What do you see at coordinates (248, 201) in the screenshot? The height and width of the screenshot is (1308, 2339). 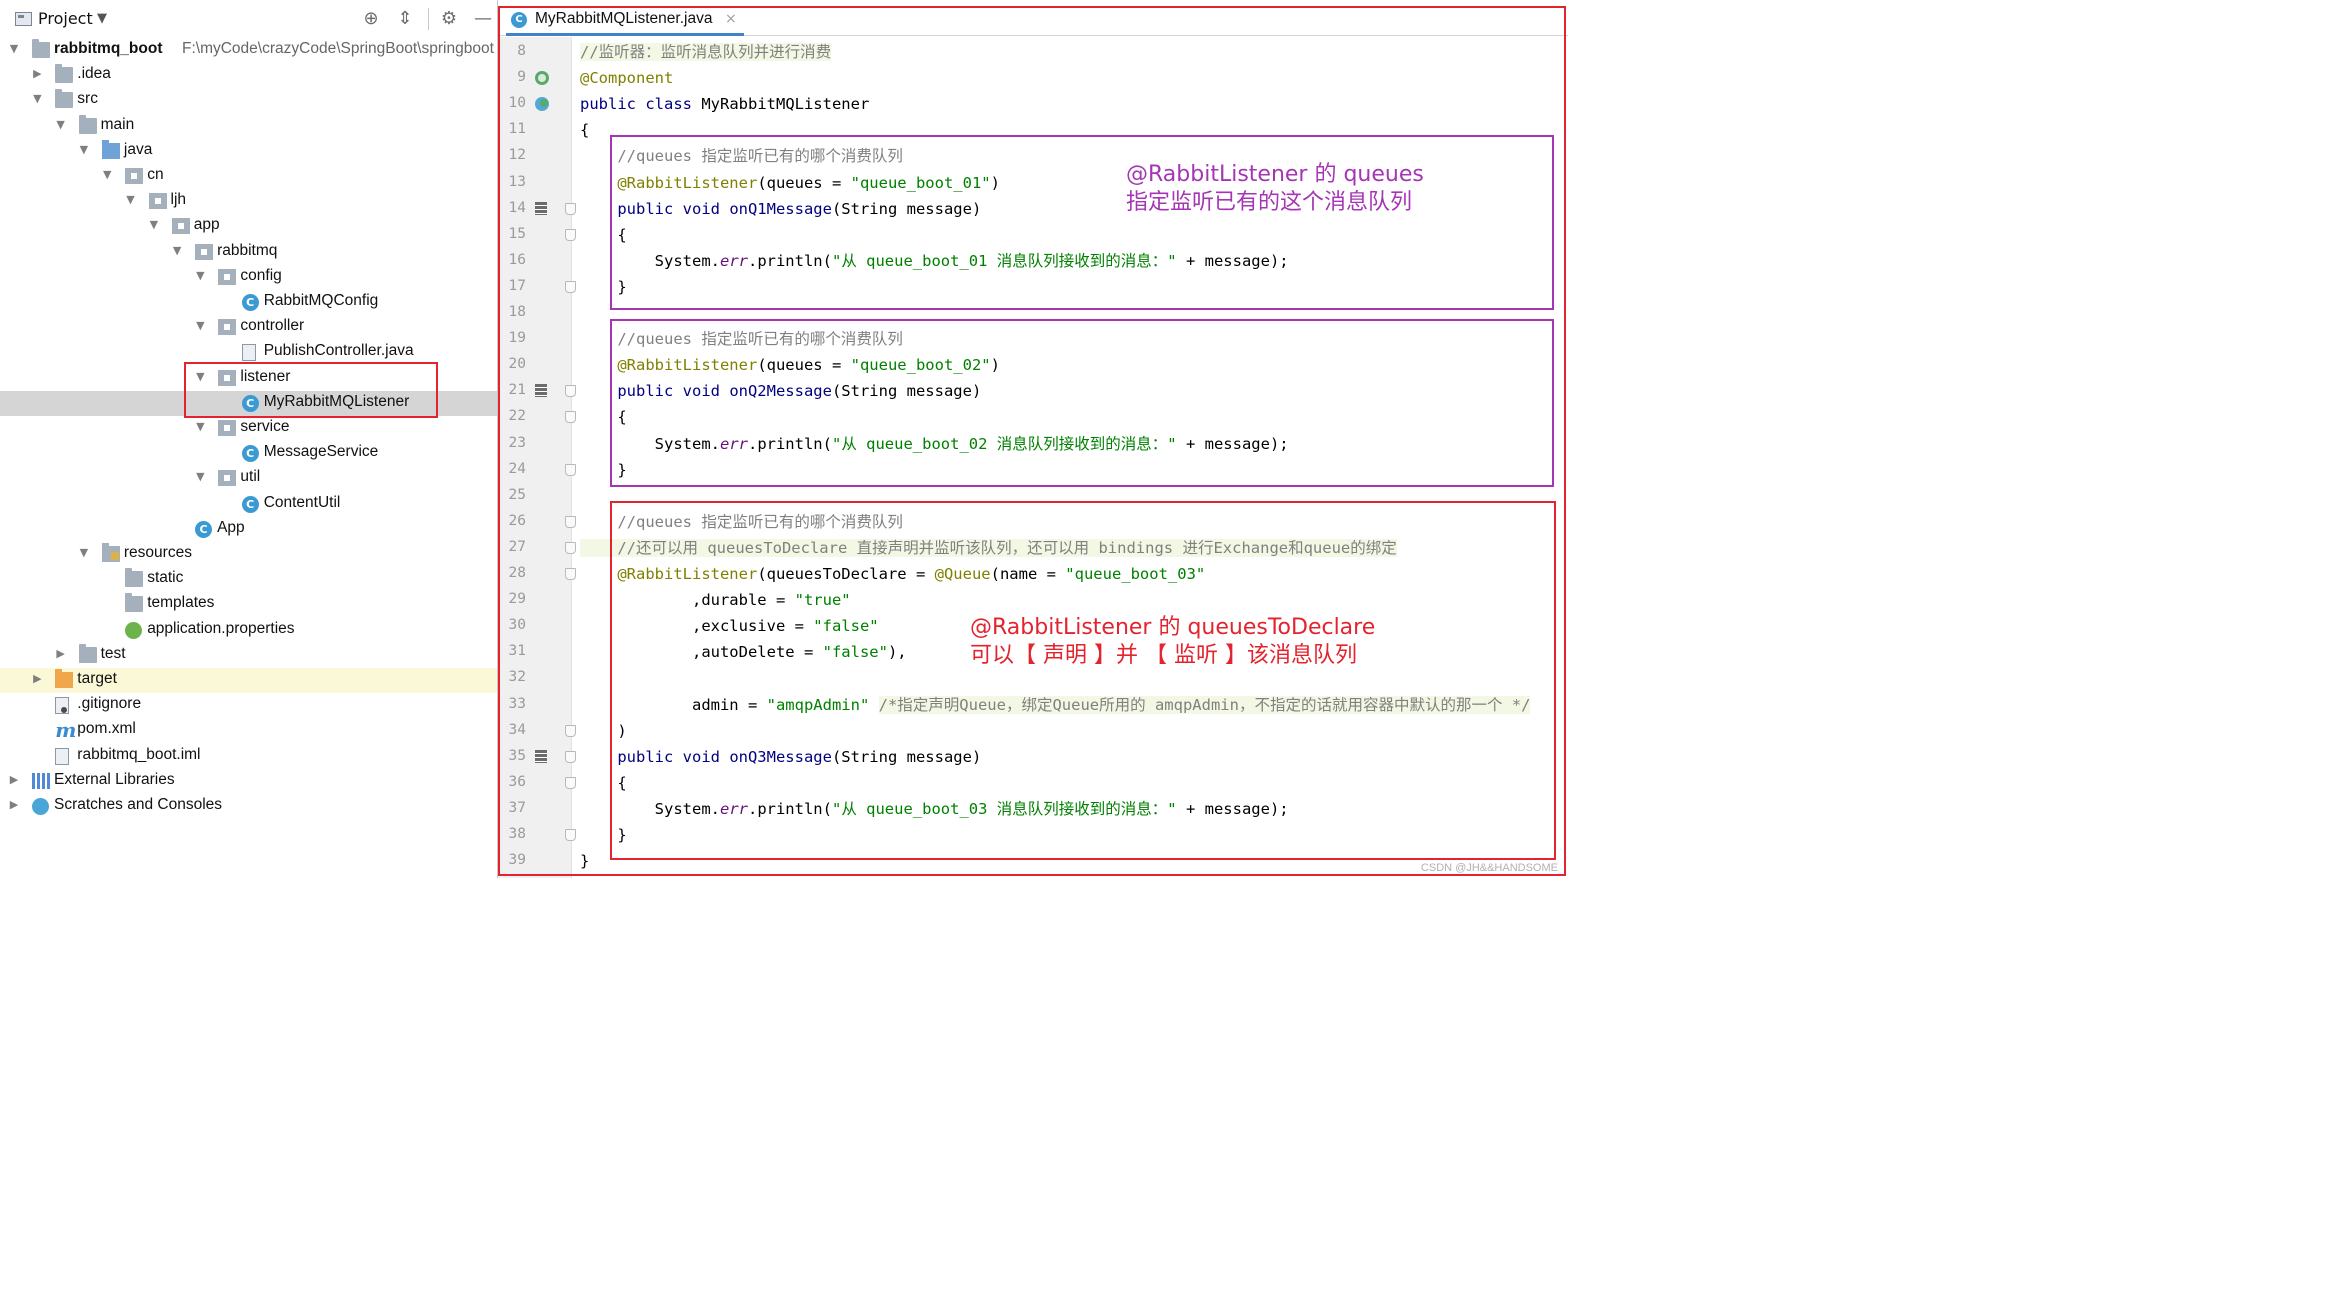 I see `tree-item-ljh: ▼ ljh` at bounding box center [248, 201].